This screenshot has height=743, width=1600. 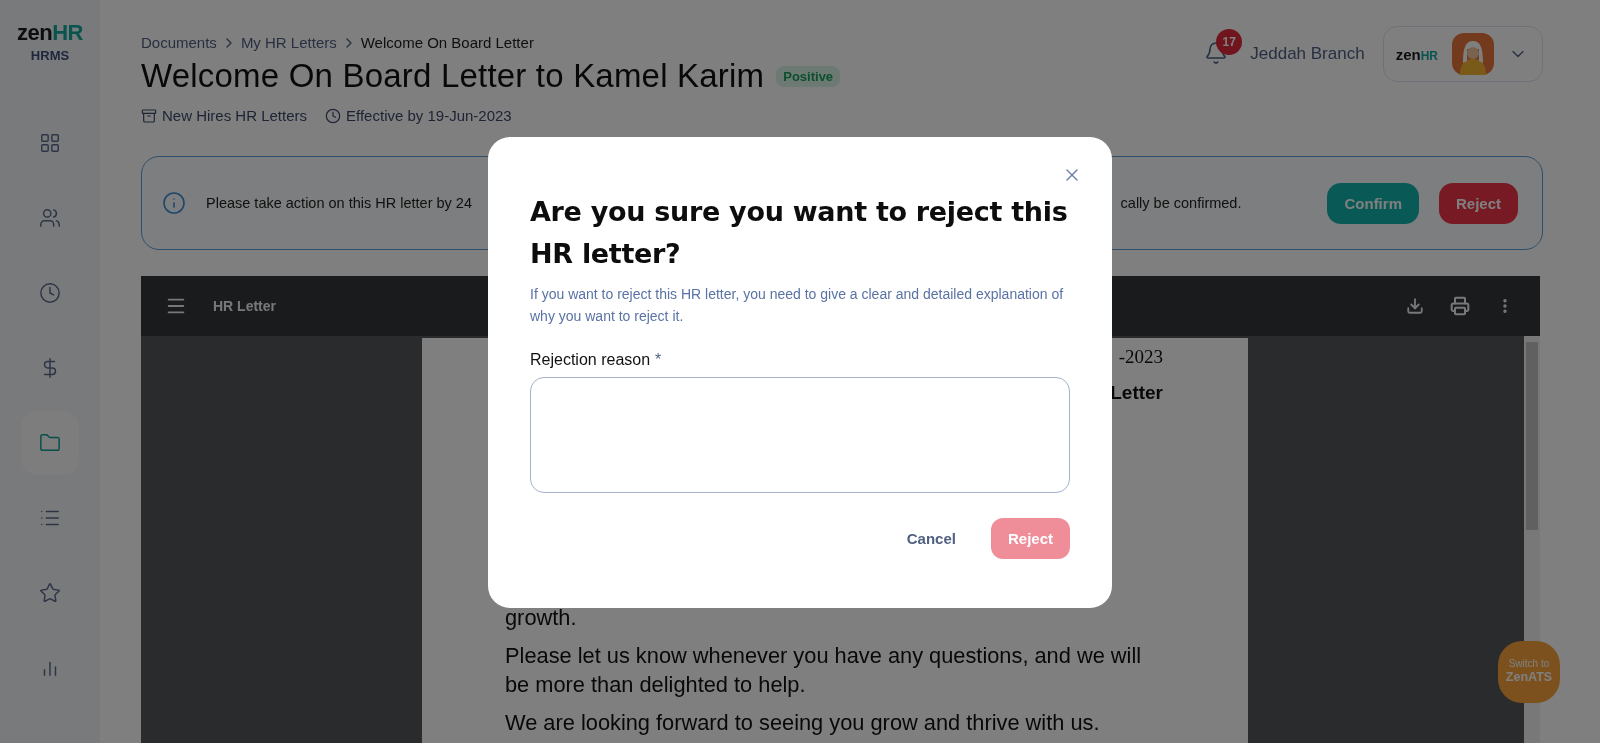 I want to click on people-icon, so click(x=50, y=218).